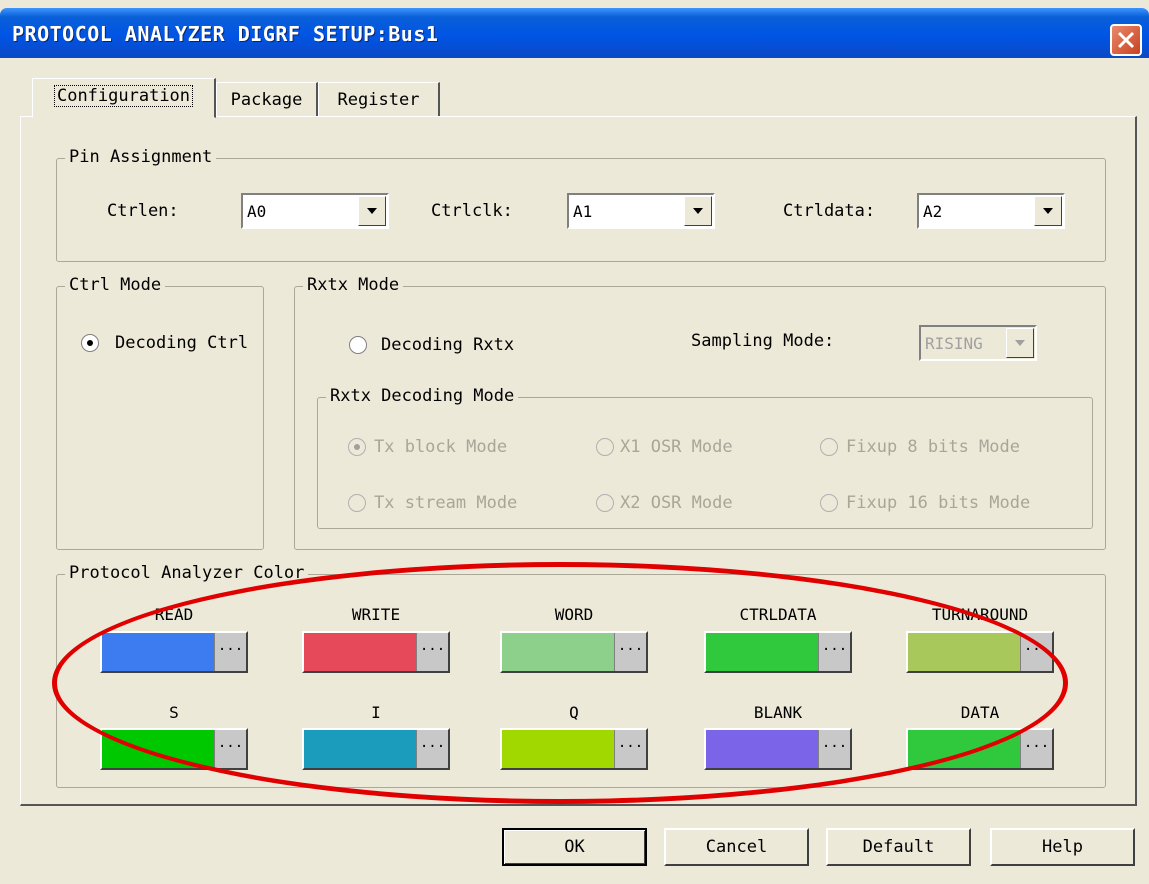 The width and height of the screenshot is (1149, 884). Describe the element at coordinates (574, 33) in the screenshot. I see `title-bar: PROTOCOL ANALYZER DIGRF SETUP:Bus1` at that location.